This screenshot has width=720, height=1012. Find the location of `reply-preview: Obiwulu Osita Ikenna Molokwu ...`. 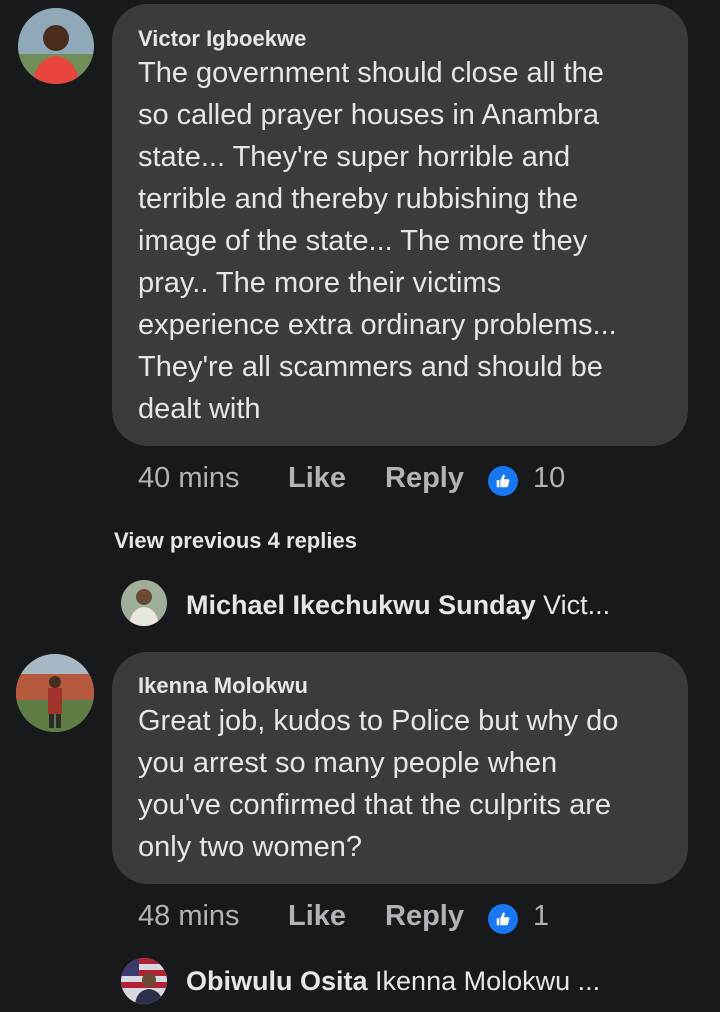

reply-preview: Obiwulu Osita Ikenna Molokwu ... is located at coordinates (393, 981).